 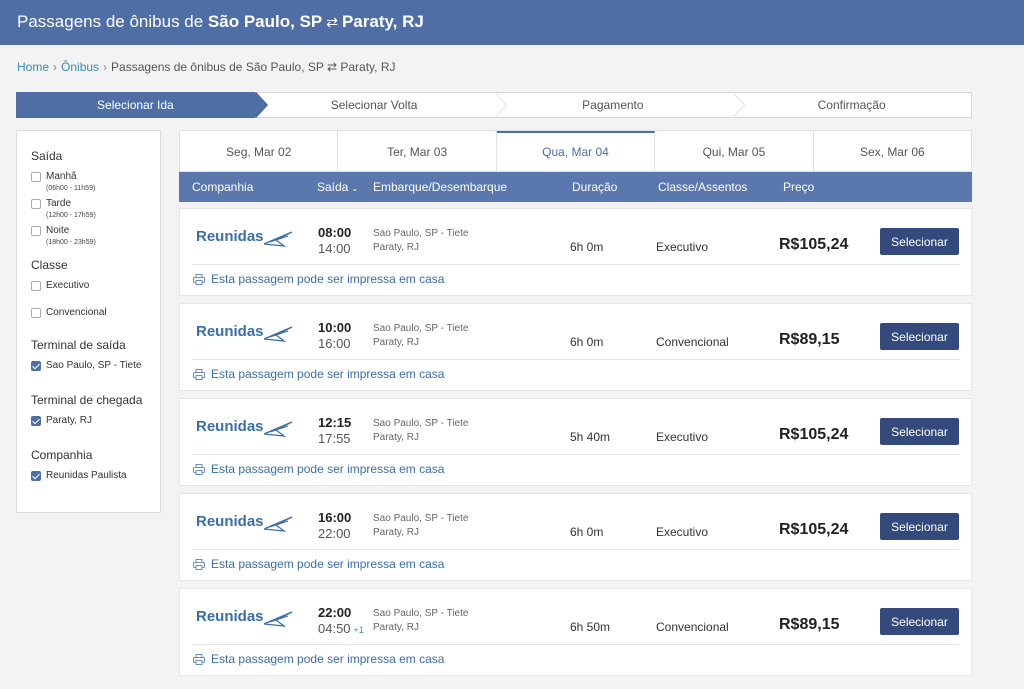 What do you see at coordinates (71, 242) in the screenshot?
I see `filter-sublabel: (18h00 - 23h59)` at bounding box center [71, 242].